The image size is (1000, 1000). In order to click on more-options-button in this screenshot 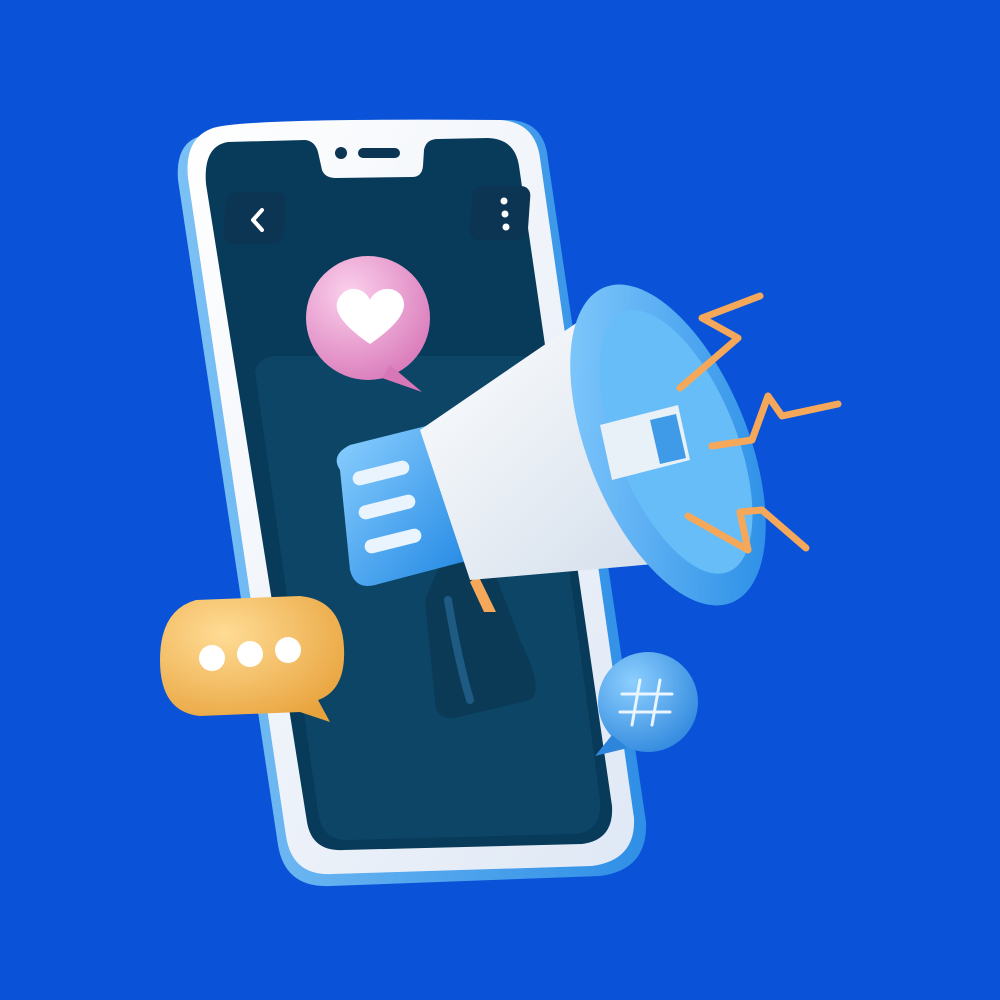, I will do `click(500, 213)`.